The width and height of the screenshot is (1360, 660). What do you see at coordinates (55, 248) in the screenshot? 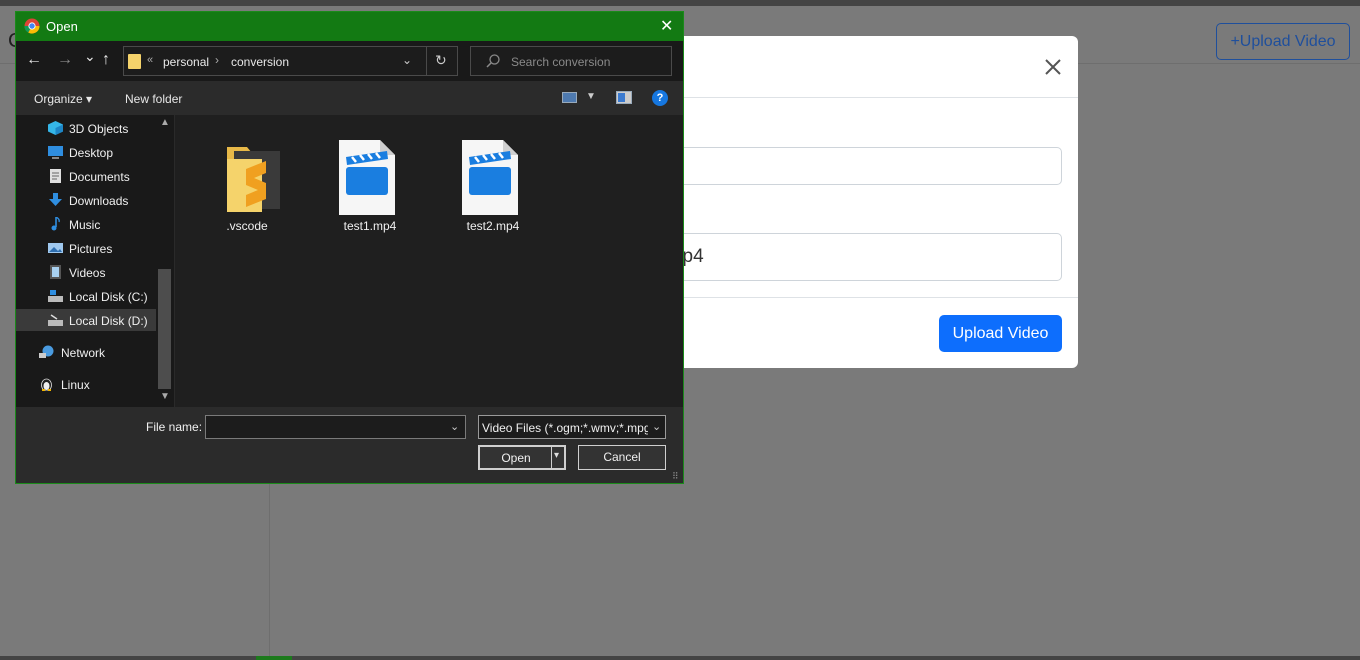
I see `pictures-icon` at bounding box center [55, 248].